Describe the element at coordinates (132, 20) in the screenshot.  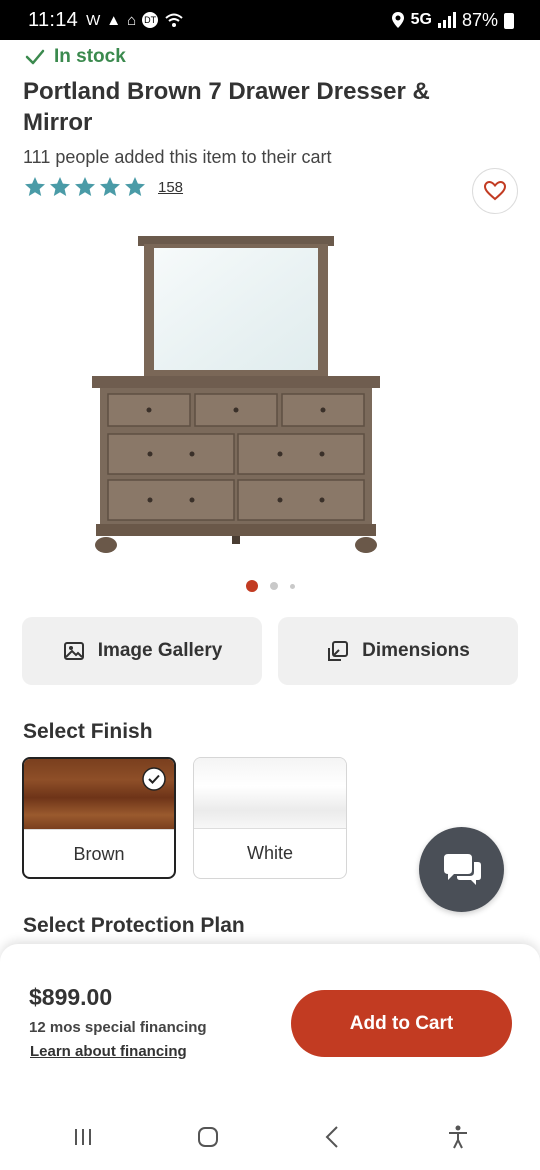
I see `notification-icon-home: ⌂` at that location.